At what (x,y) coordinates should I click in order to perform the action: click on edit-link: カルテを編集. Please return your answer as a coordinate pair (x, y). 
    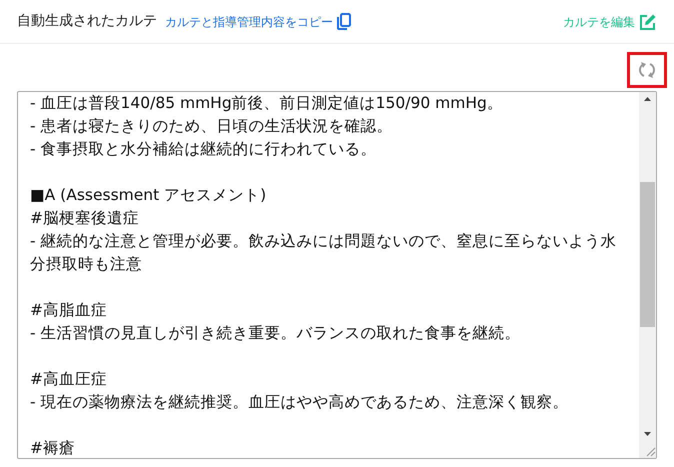
    Looking at the image, I should click on (610, 21).